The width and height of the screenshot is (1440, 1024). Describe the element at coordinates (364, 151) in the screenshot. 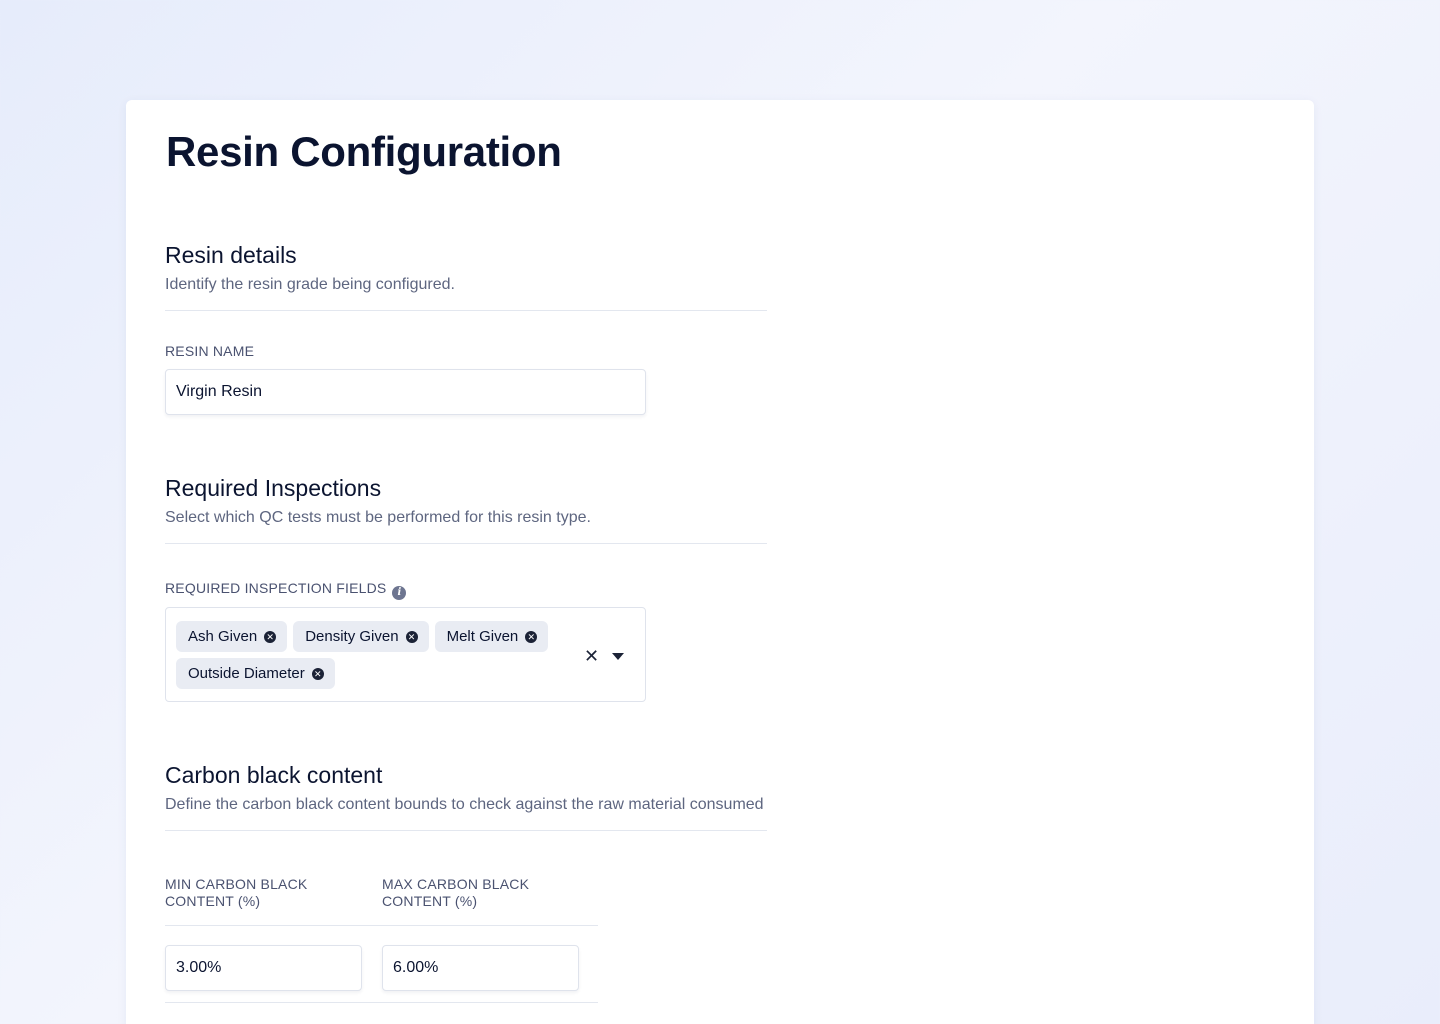

I see `page-title: Resin Configuration` at that location.